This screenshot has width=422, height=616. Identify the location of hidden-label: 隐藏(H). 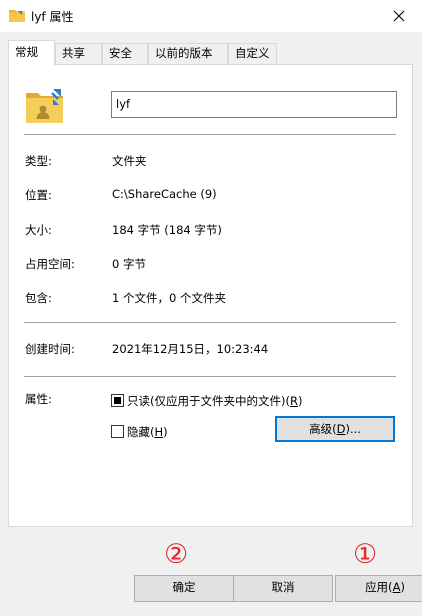
(147, 432).